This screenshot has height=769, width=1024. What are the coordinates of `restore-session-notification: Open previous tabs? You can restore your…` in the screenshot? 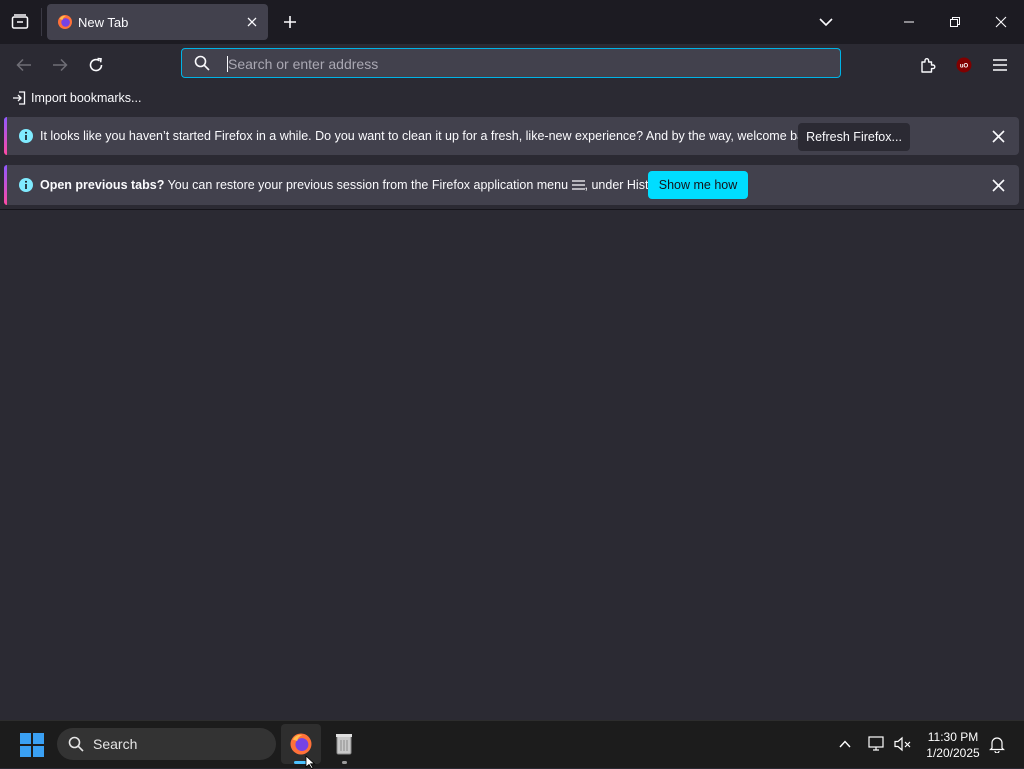 It's located at (511, 185).